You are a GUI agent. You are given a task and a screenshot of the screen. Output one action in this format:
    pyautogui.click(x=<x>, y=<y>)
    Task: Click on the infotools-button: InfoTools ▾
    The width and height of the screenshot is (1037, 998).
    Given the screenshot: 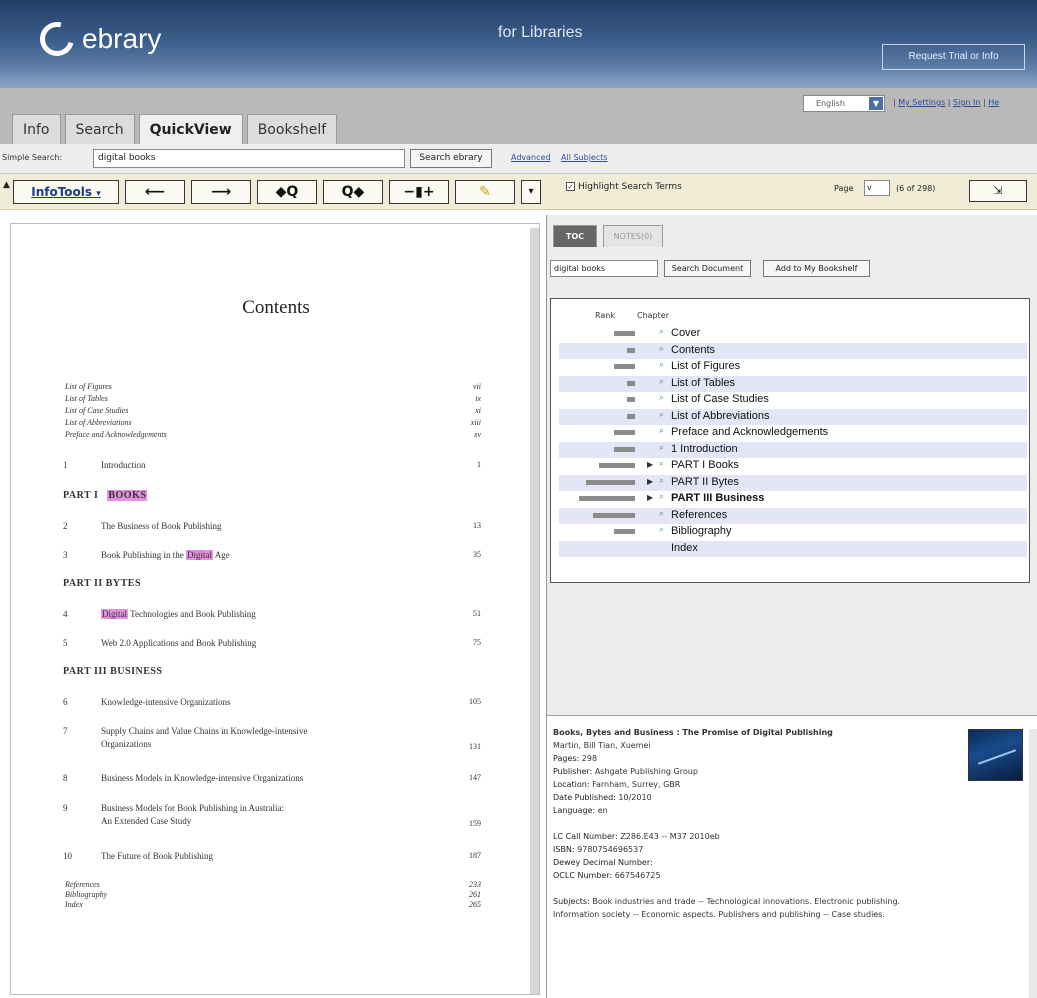 What is the action you would take?
    pyautogui.click(x=66, y=192)
    